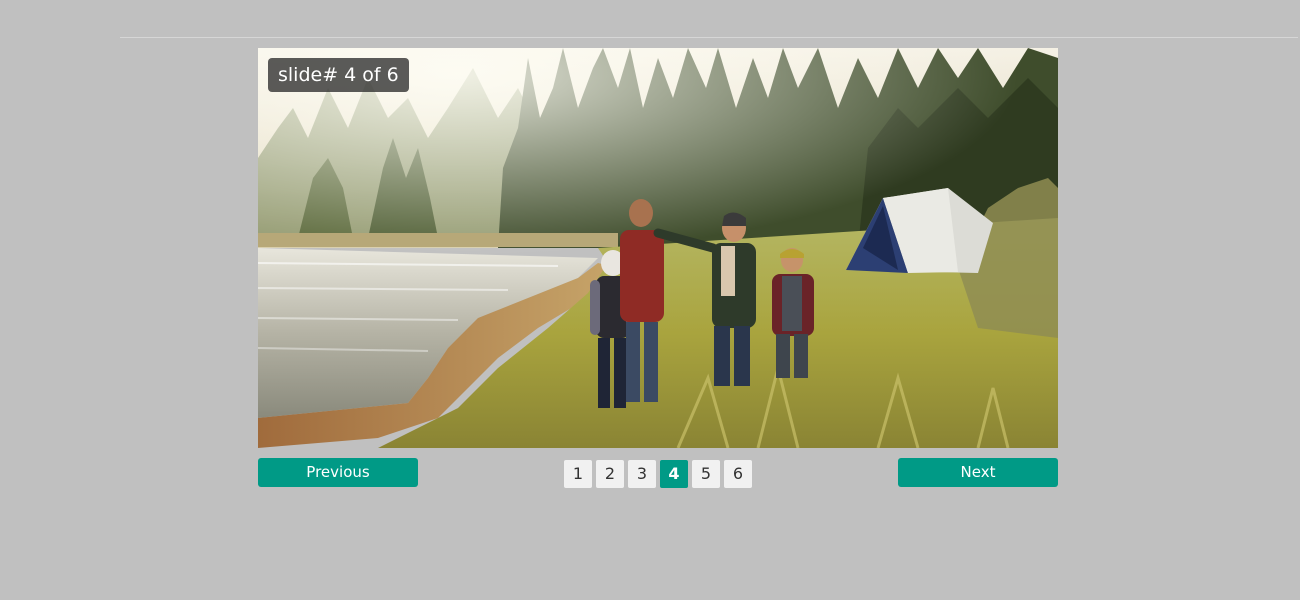 This screenshot has width=1300, height=600. What do you see at coordinates (338, 472) in the screenshot?
I see `previous-button: Previous` at bounding box center [338, 472].